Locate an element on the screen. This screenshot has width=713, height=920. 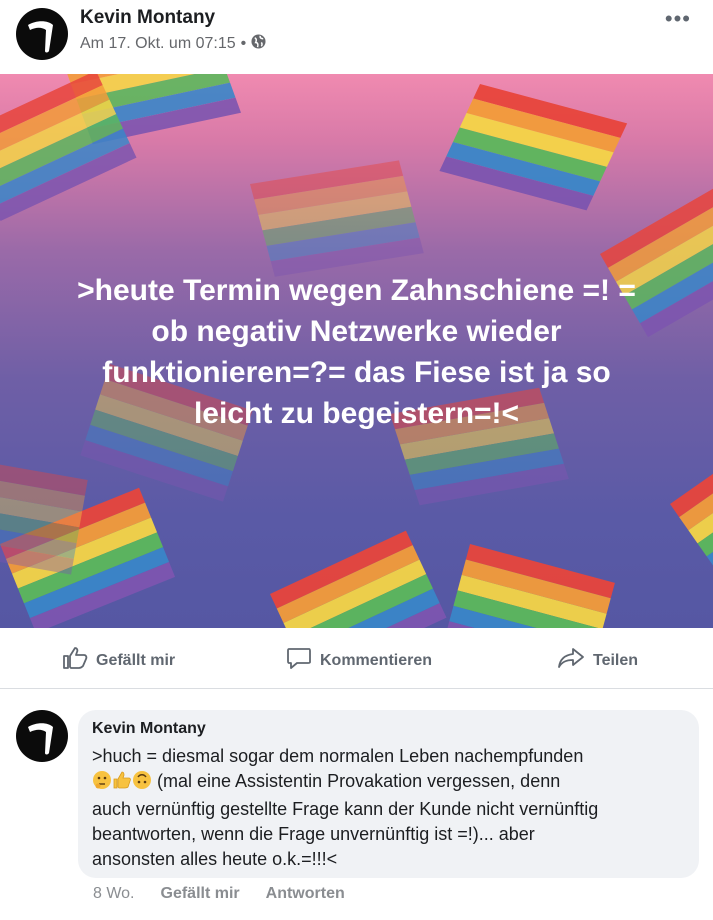
post-meta: Am 17. Okt. um 07:15 • is located at coordinates (173, 44).